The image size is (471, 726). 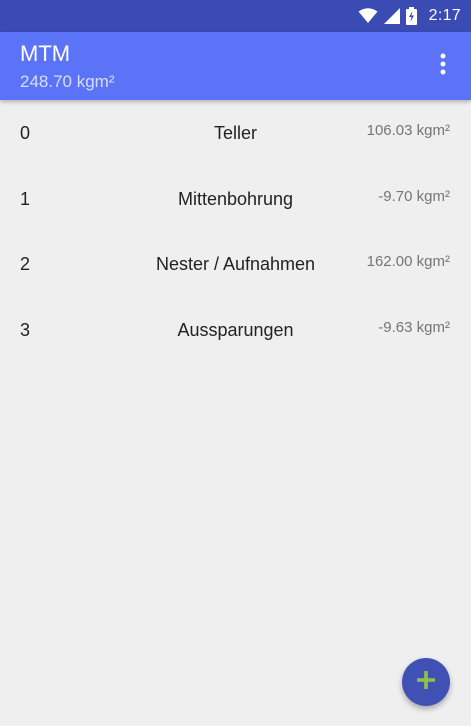 I want to click on status-bar: 2:17, so click(x=235, y=16).